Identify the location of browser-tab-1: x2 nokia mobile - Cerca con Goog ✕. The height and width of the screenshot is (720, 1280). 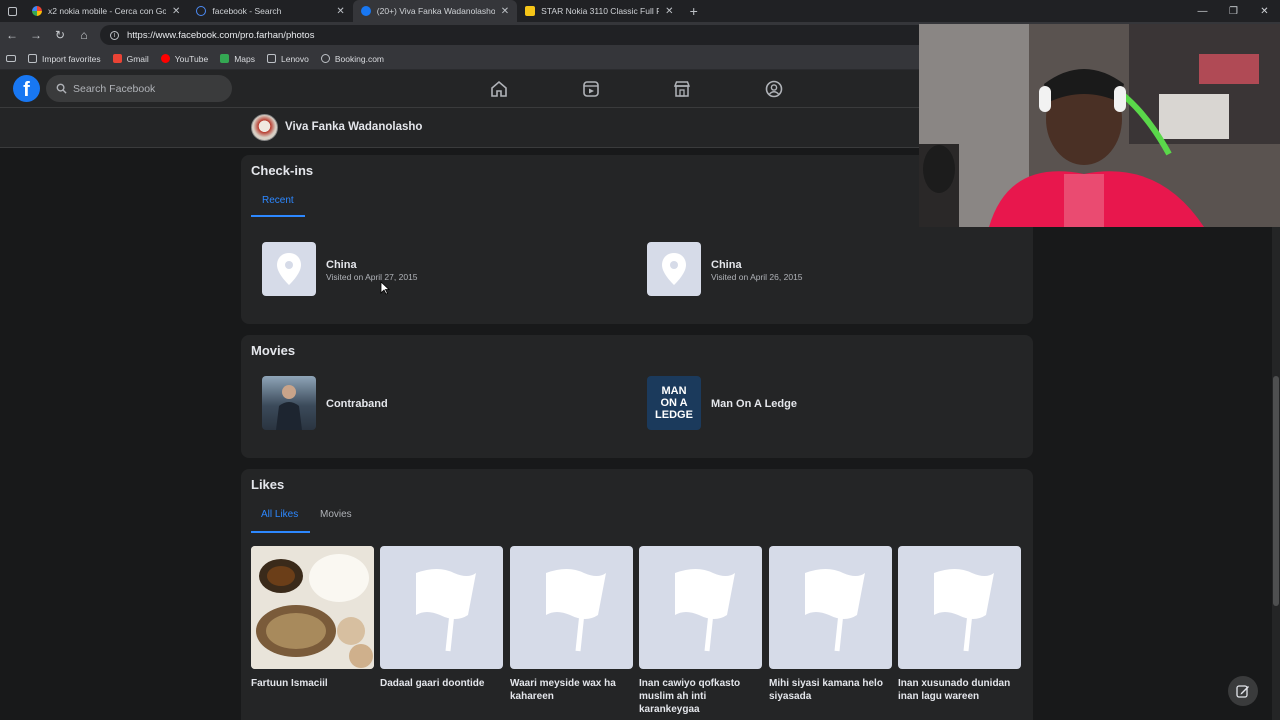
(106, 11).